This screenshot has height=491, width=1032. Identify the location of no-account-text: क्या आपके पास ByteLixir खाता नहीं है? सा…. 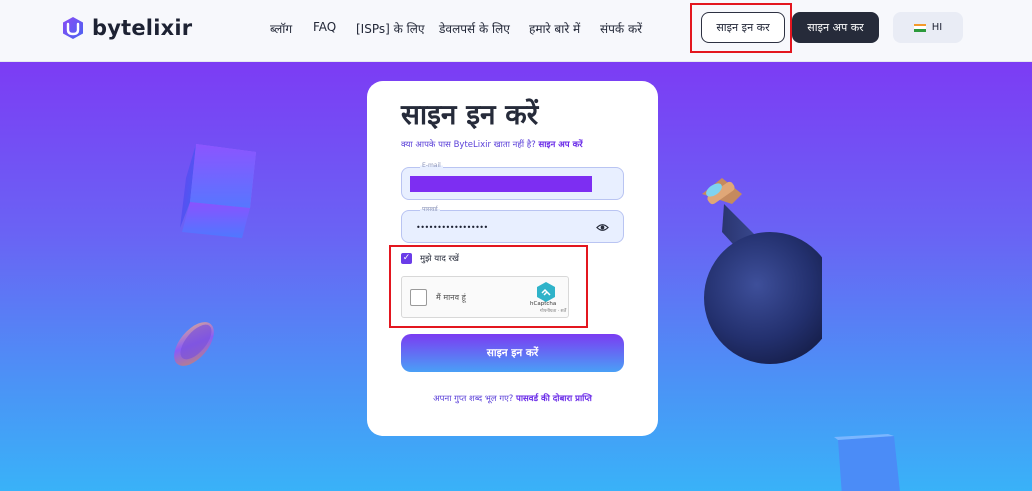
(492, 144).